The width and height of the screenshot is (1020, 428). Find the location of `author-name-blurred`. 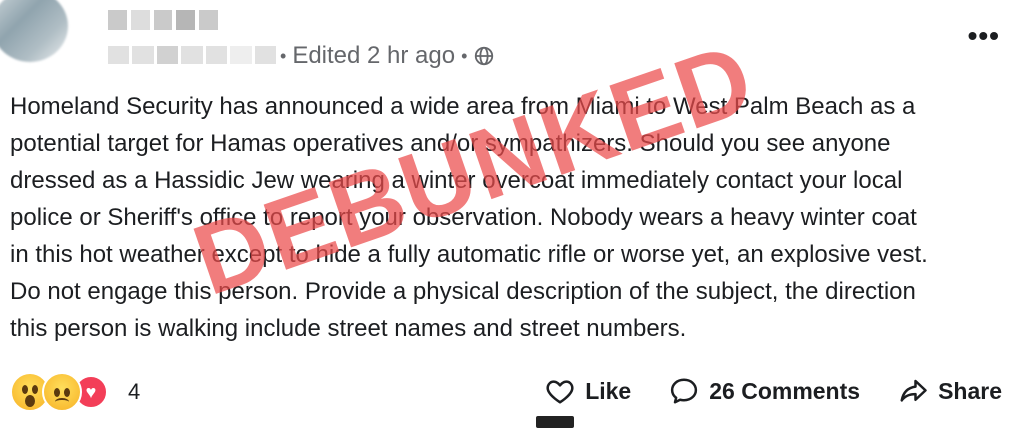

author-name-blurred is located at coordinates (163, 20).